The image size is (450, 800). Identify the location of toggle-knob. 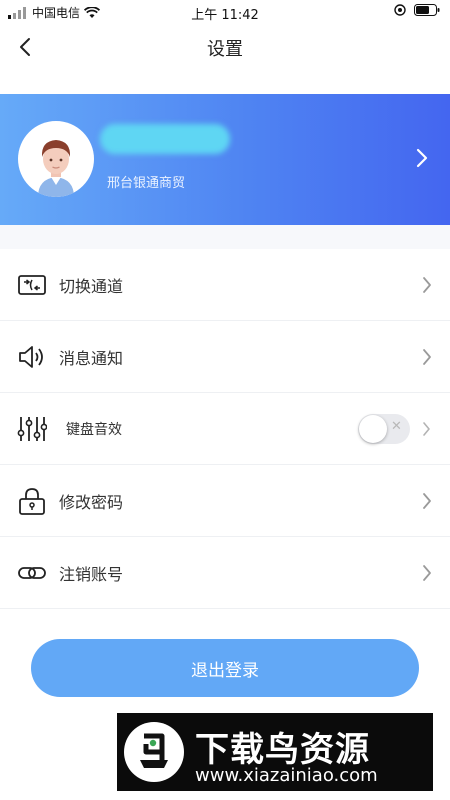
(373, 429).